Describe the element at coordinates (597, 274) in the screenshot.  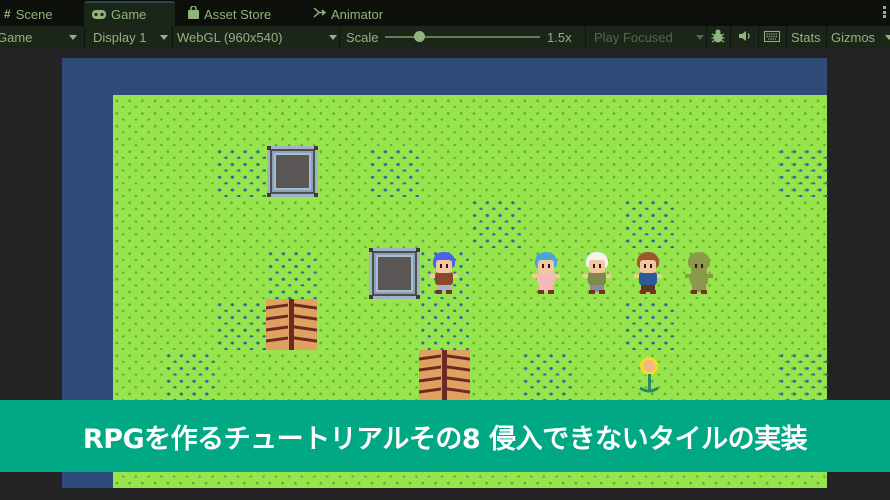
I see `character-old-man` at that location.